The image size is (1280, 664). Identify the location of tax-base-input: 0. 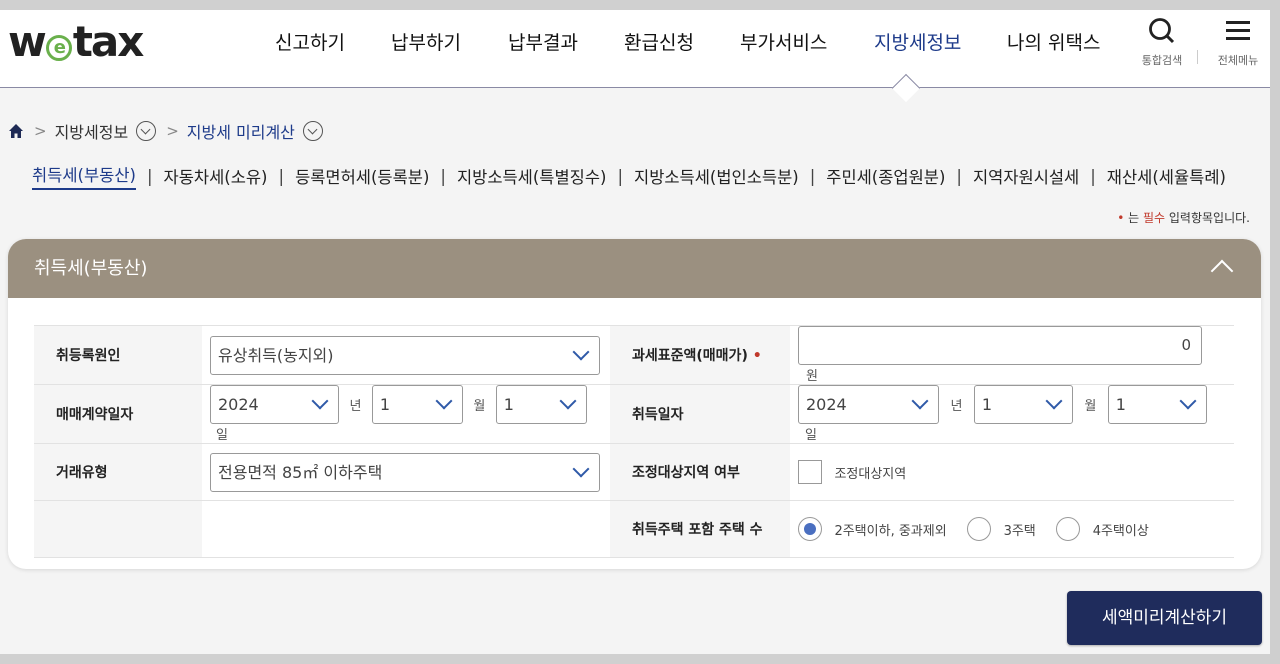
(1000, 345).